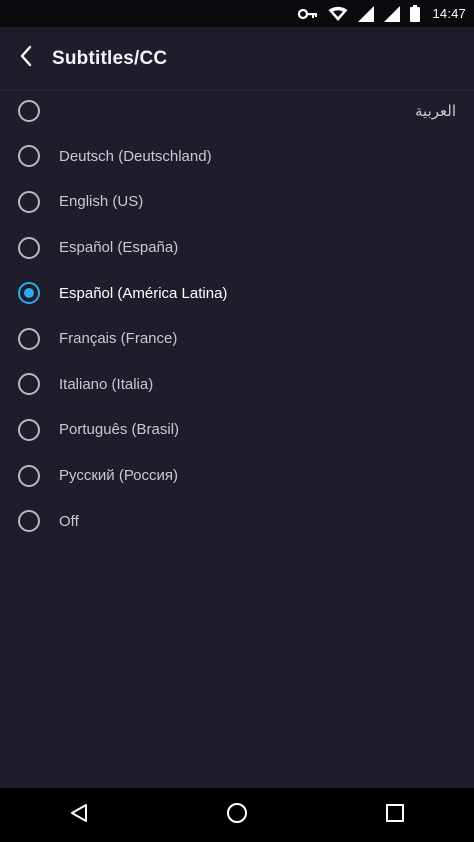 Image resolution: width=474 pixels, height=842 pixels. I want to click on option-label: Français (France), so click(118, 339).